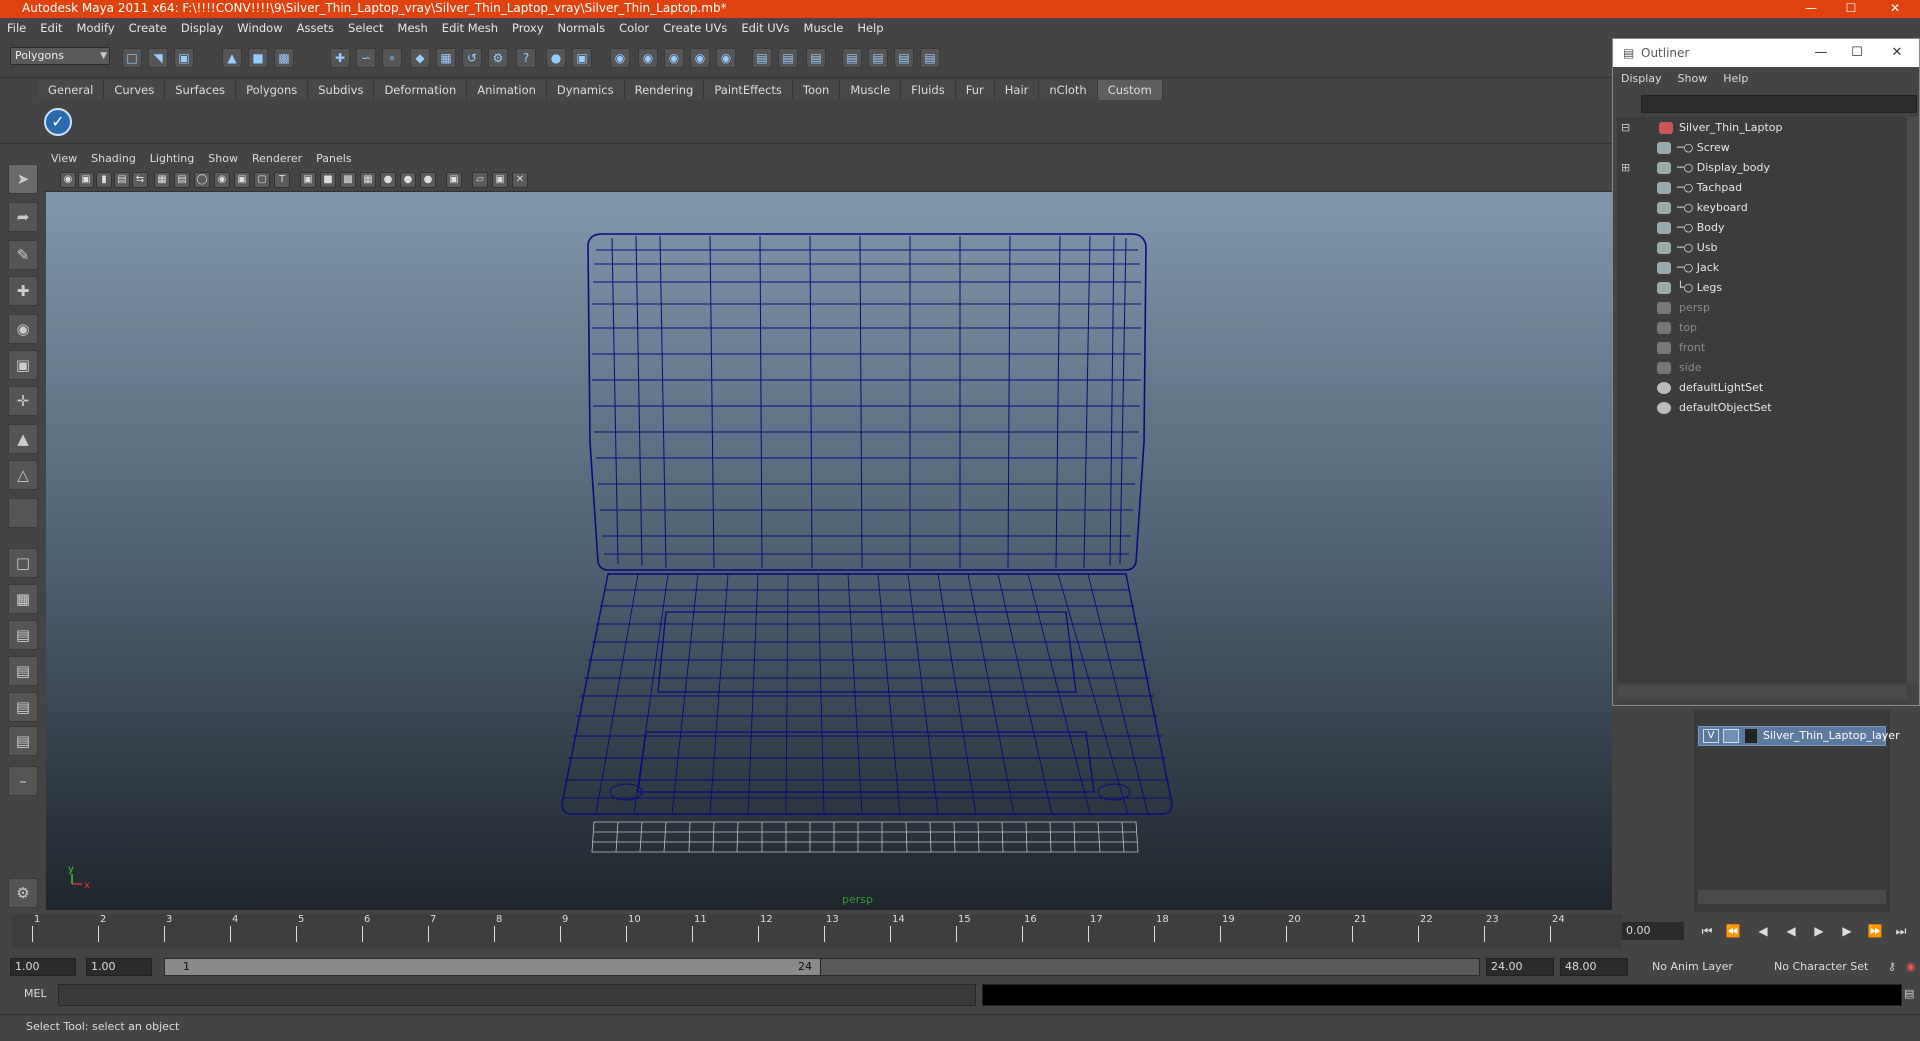 The width and height of the screenshot is (1920, 1041). I want to click on tab-toon: Toon, so click(816, 90).